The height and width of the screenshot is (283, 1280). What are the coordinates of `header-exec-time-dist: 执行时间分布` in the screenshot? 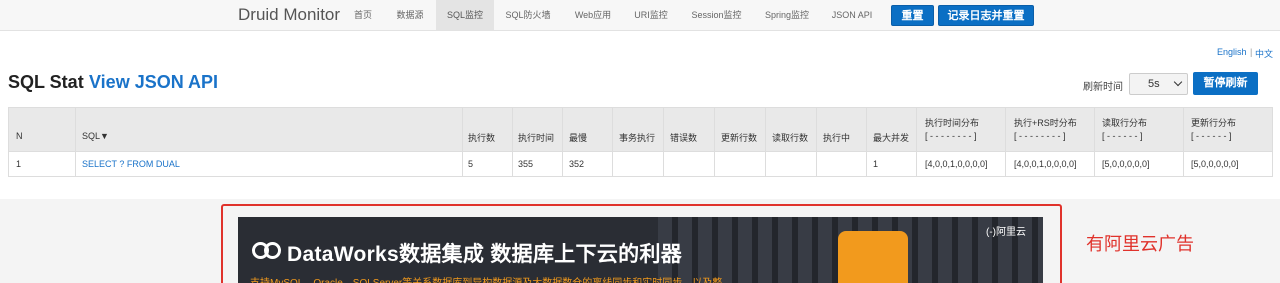 It's located at (952, 122).